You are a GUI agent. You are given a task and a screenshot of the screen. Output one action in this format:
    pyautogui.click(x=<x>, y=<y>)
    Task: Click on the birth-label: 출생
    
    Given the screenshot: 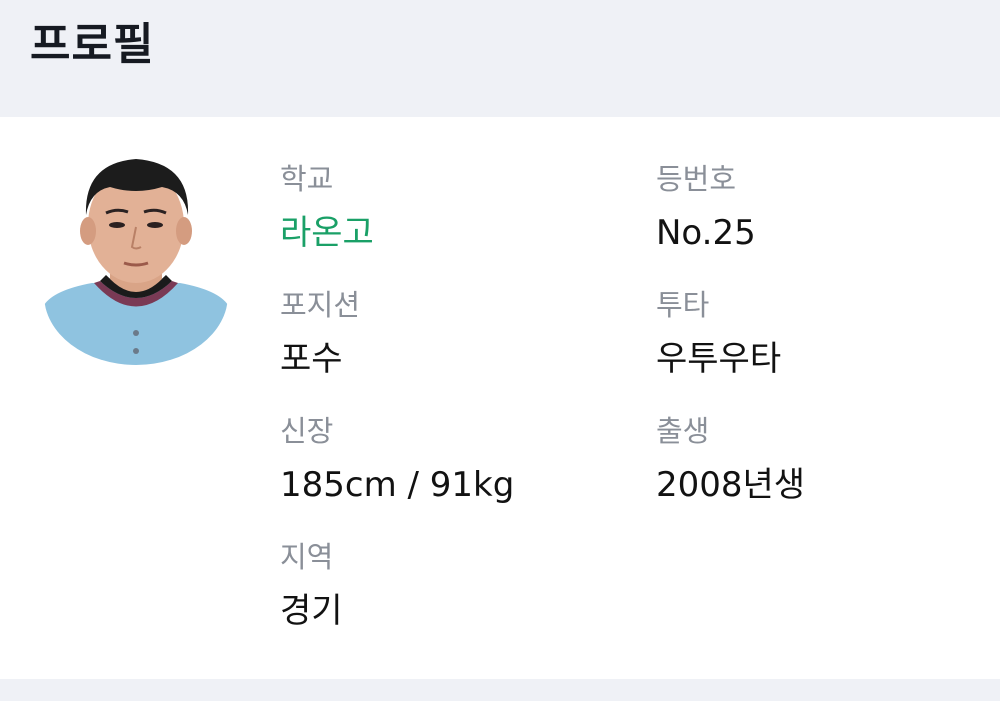 What is the action you would take?
    pyautogui.click(x=683, y=431)
    